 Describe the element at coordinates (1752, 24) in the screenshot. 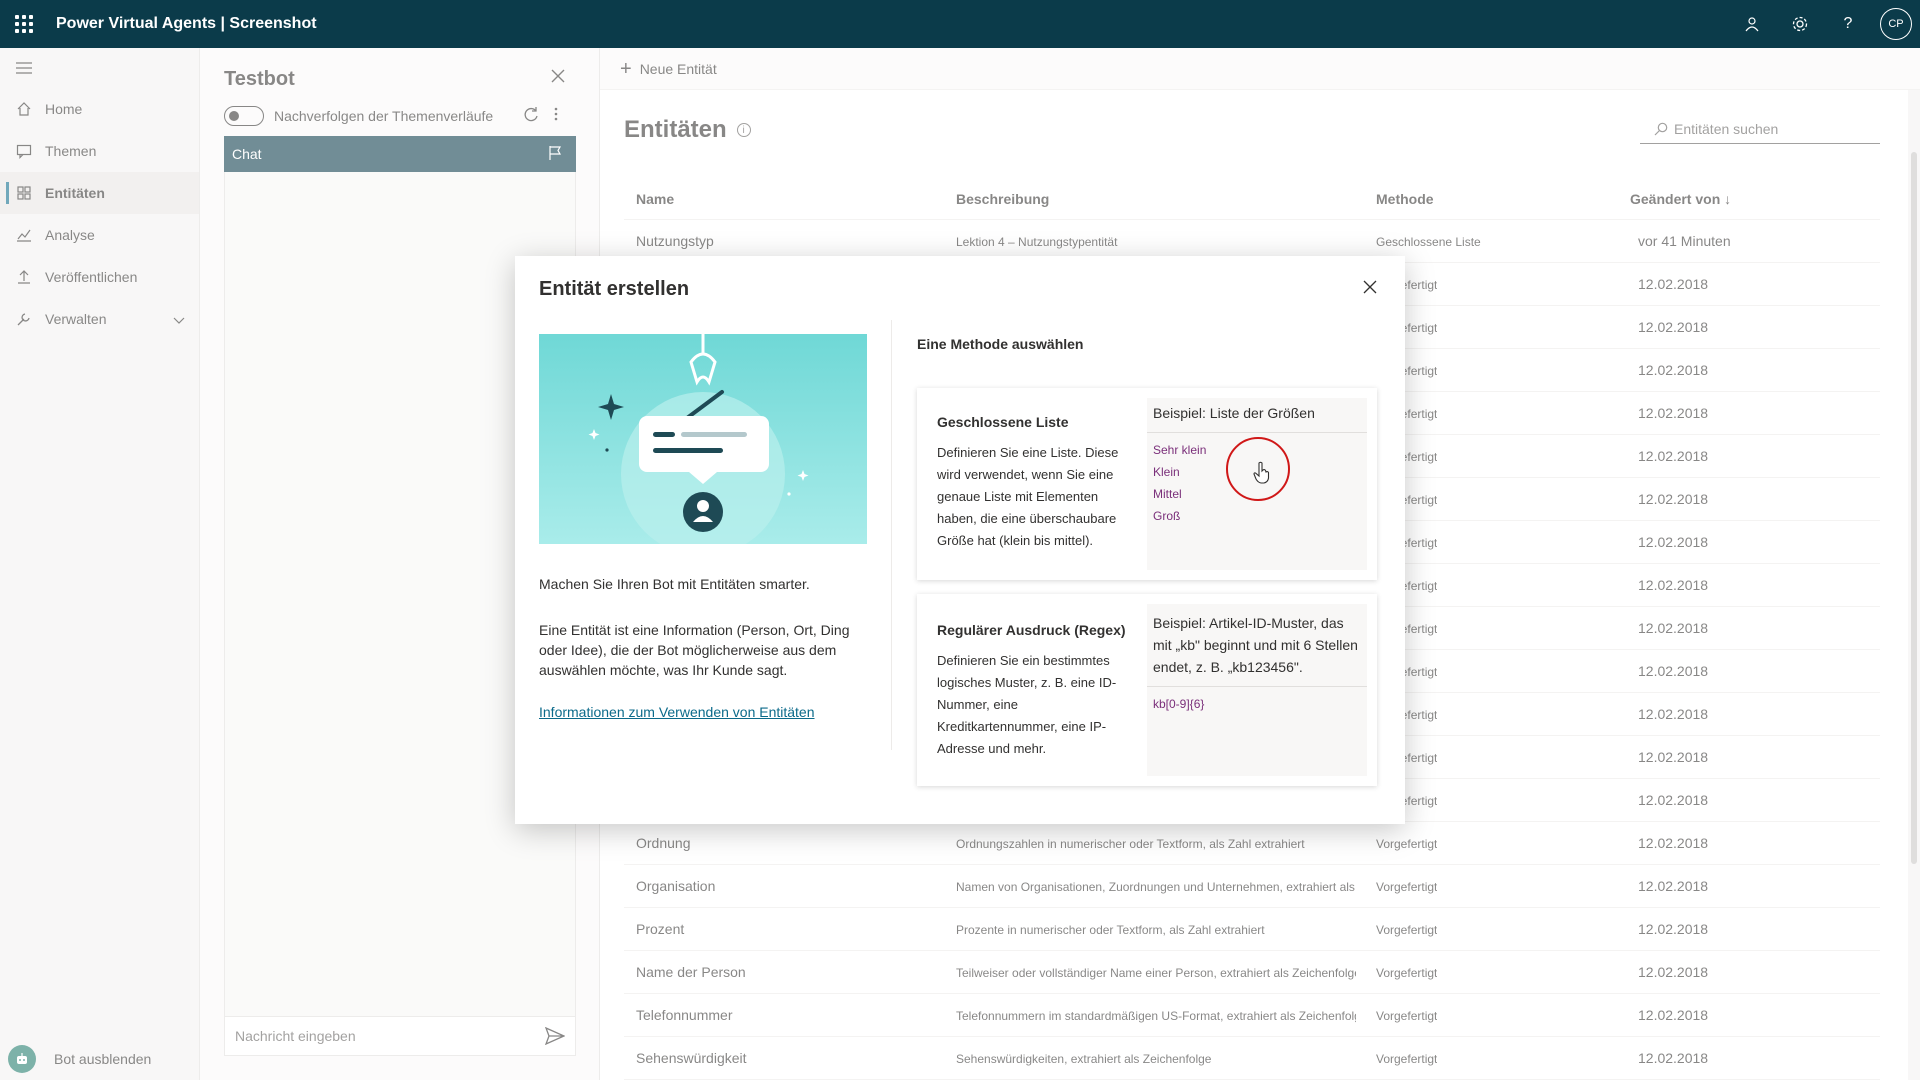

I see `user-icon` at that location.